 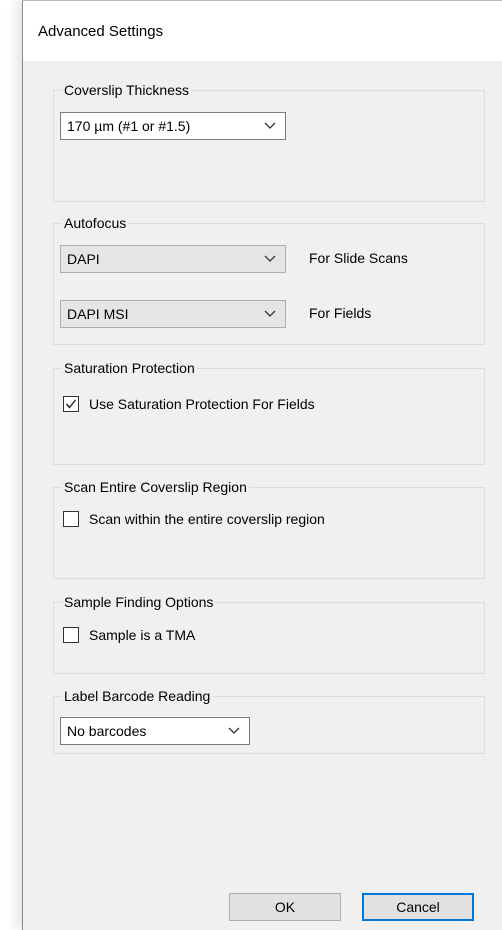 What do you see at coordinates (129, 126) in the screenshot?
I see `coverslip-thickness-value: 170 µm (#1 or #1.5)` at bounding box center [129, 126].